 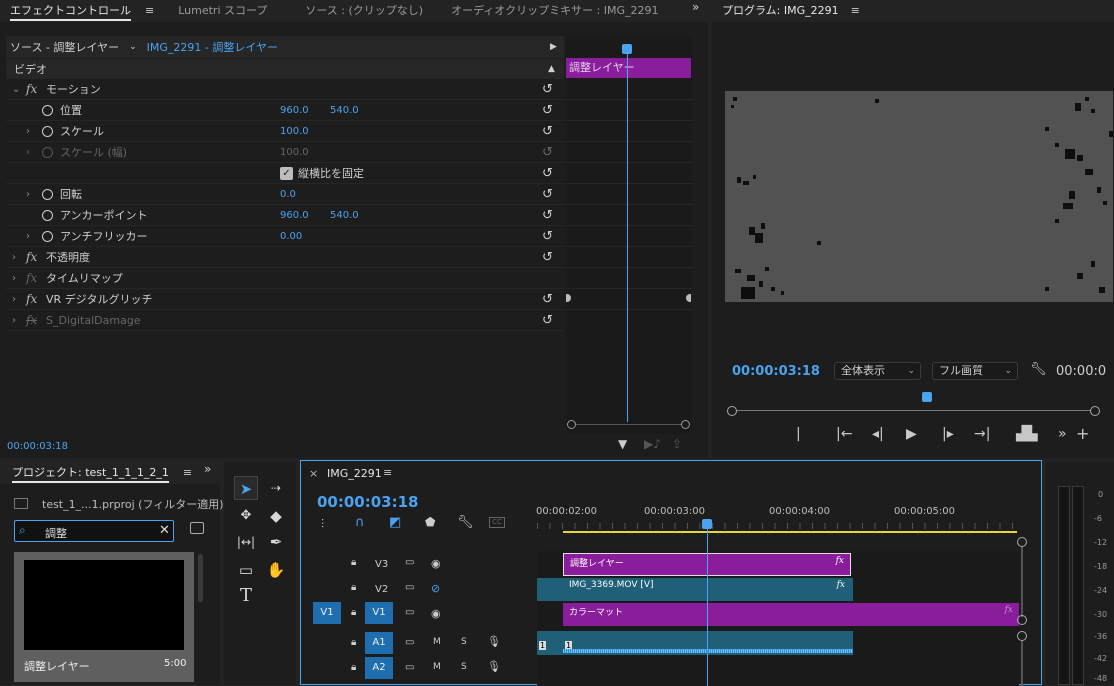 I want to click on track-label-v3: V3, so click(x=381, y=564).